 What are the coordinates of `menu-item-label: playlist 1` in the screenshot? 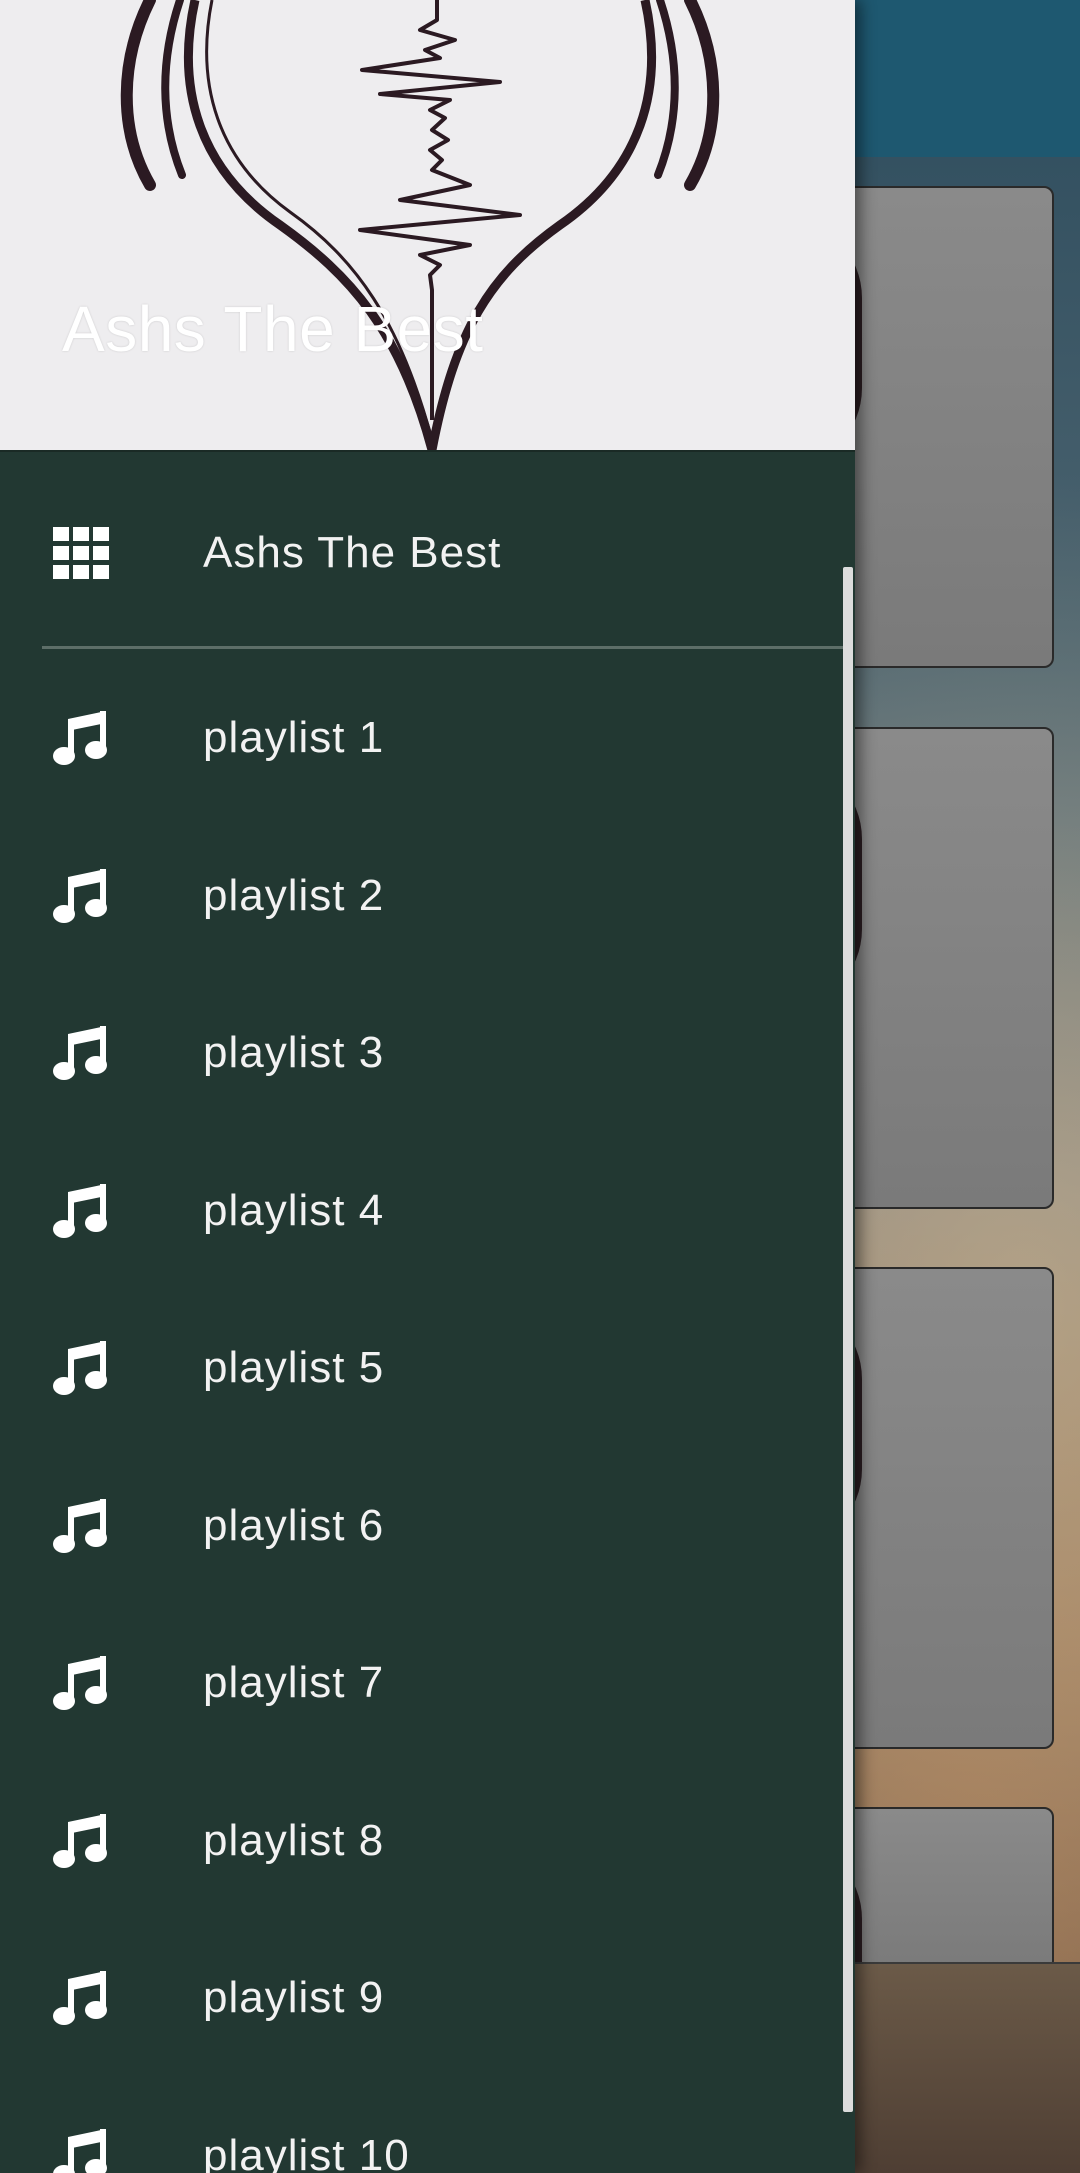 It's located at (294, 737).